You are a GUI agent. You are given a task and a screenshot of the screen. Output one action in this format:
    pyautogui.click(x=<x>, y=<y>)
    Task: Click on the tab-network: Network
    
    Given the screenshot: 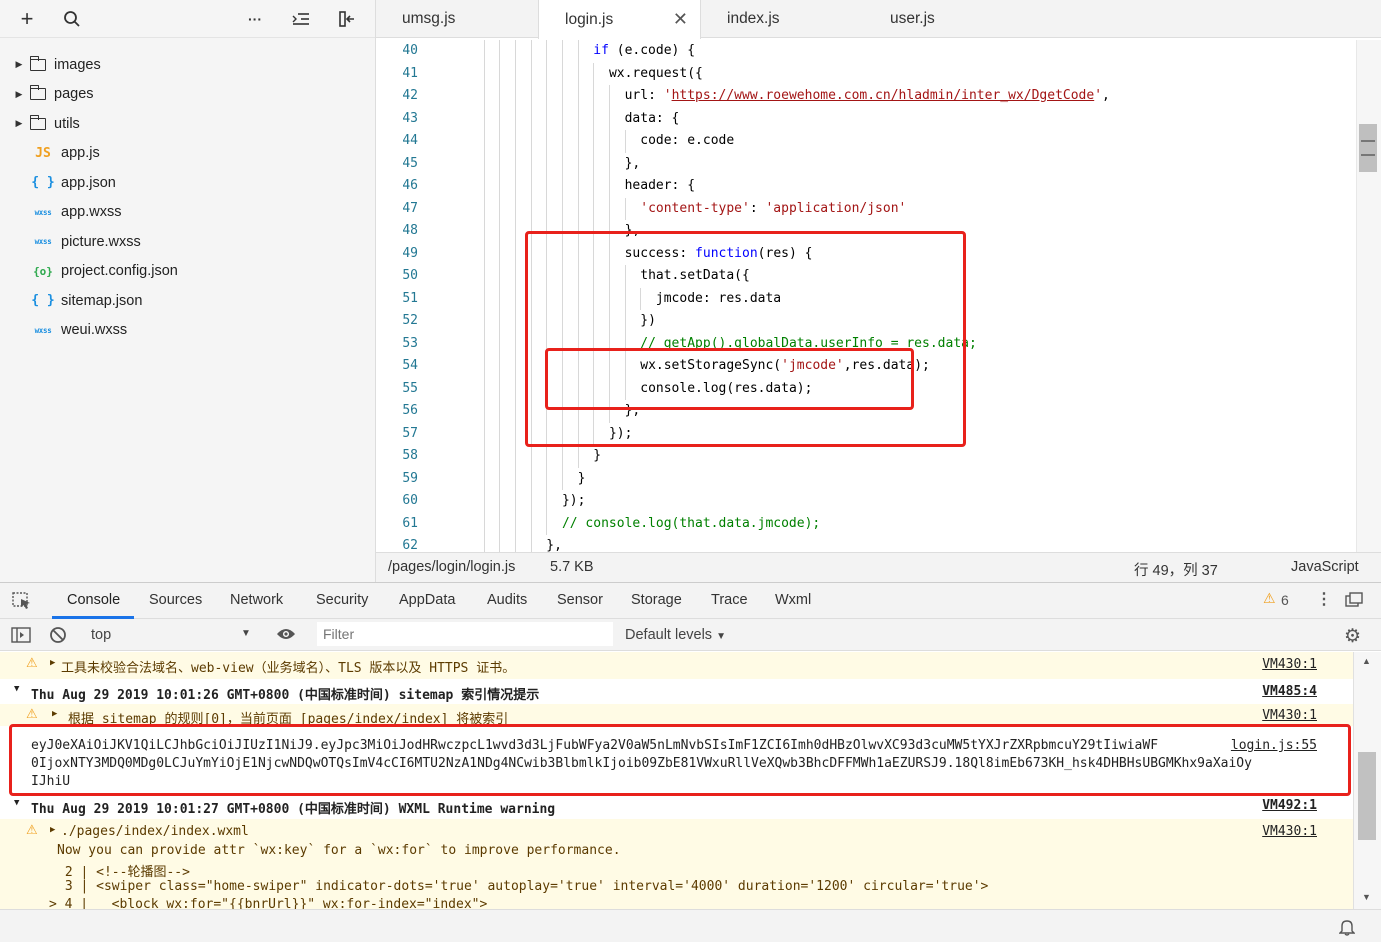 What is the action you would take?
    pyautogui.click(x=256, y=600)
    